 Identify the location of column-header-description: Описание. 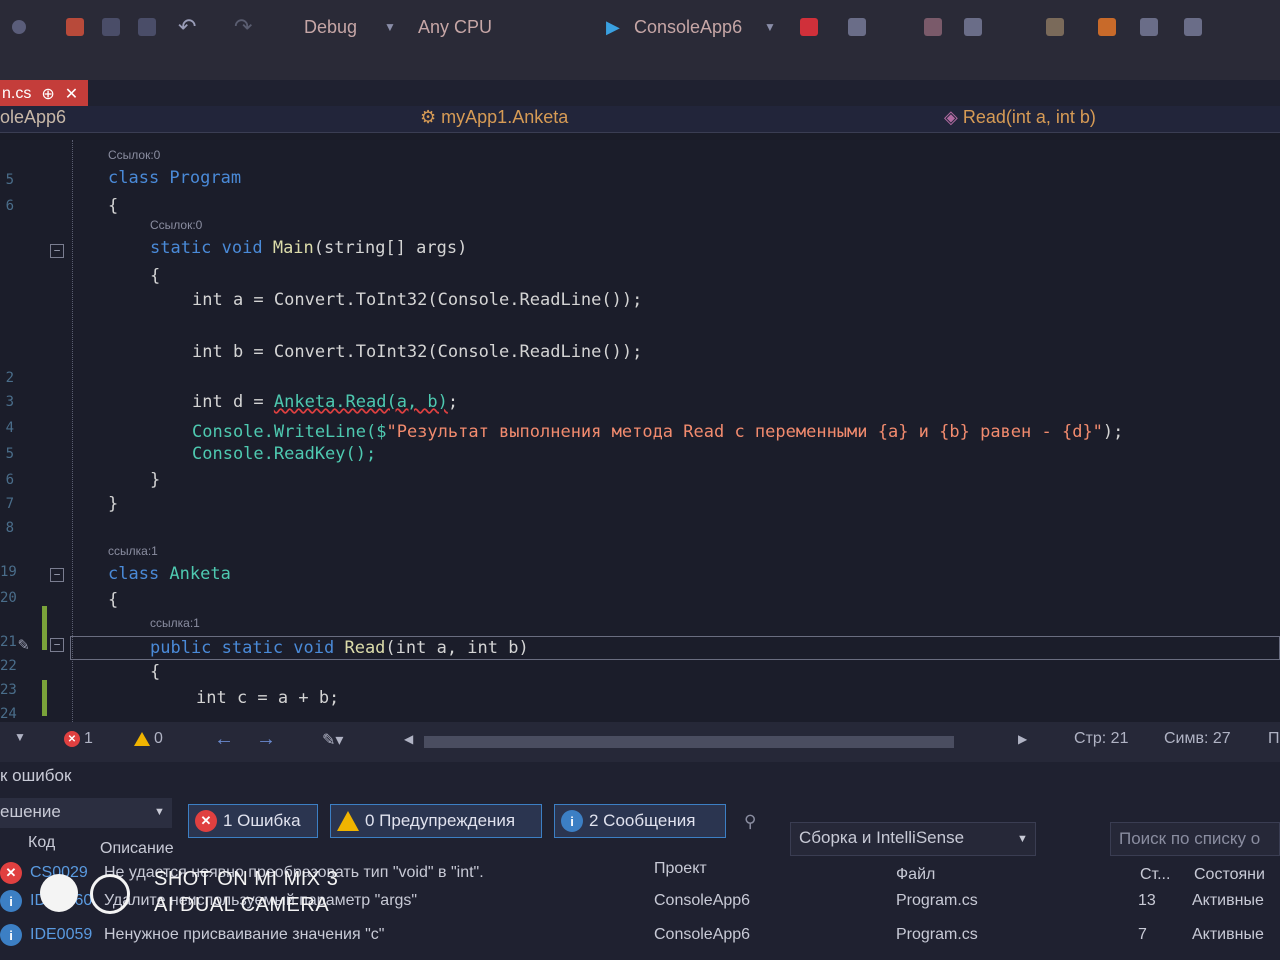
(137, 849).